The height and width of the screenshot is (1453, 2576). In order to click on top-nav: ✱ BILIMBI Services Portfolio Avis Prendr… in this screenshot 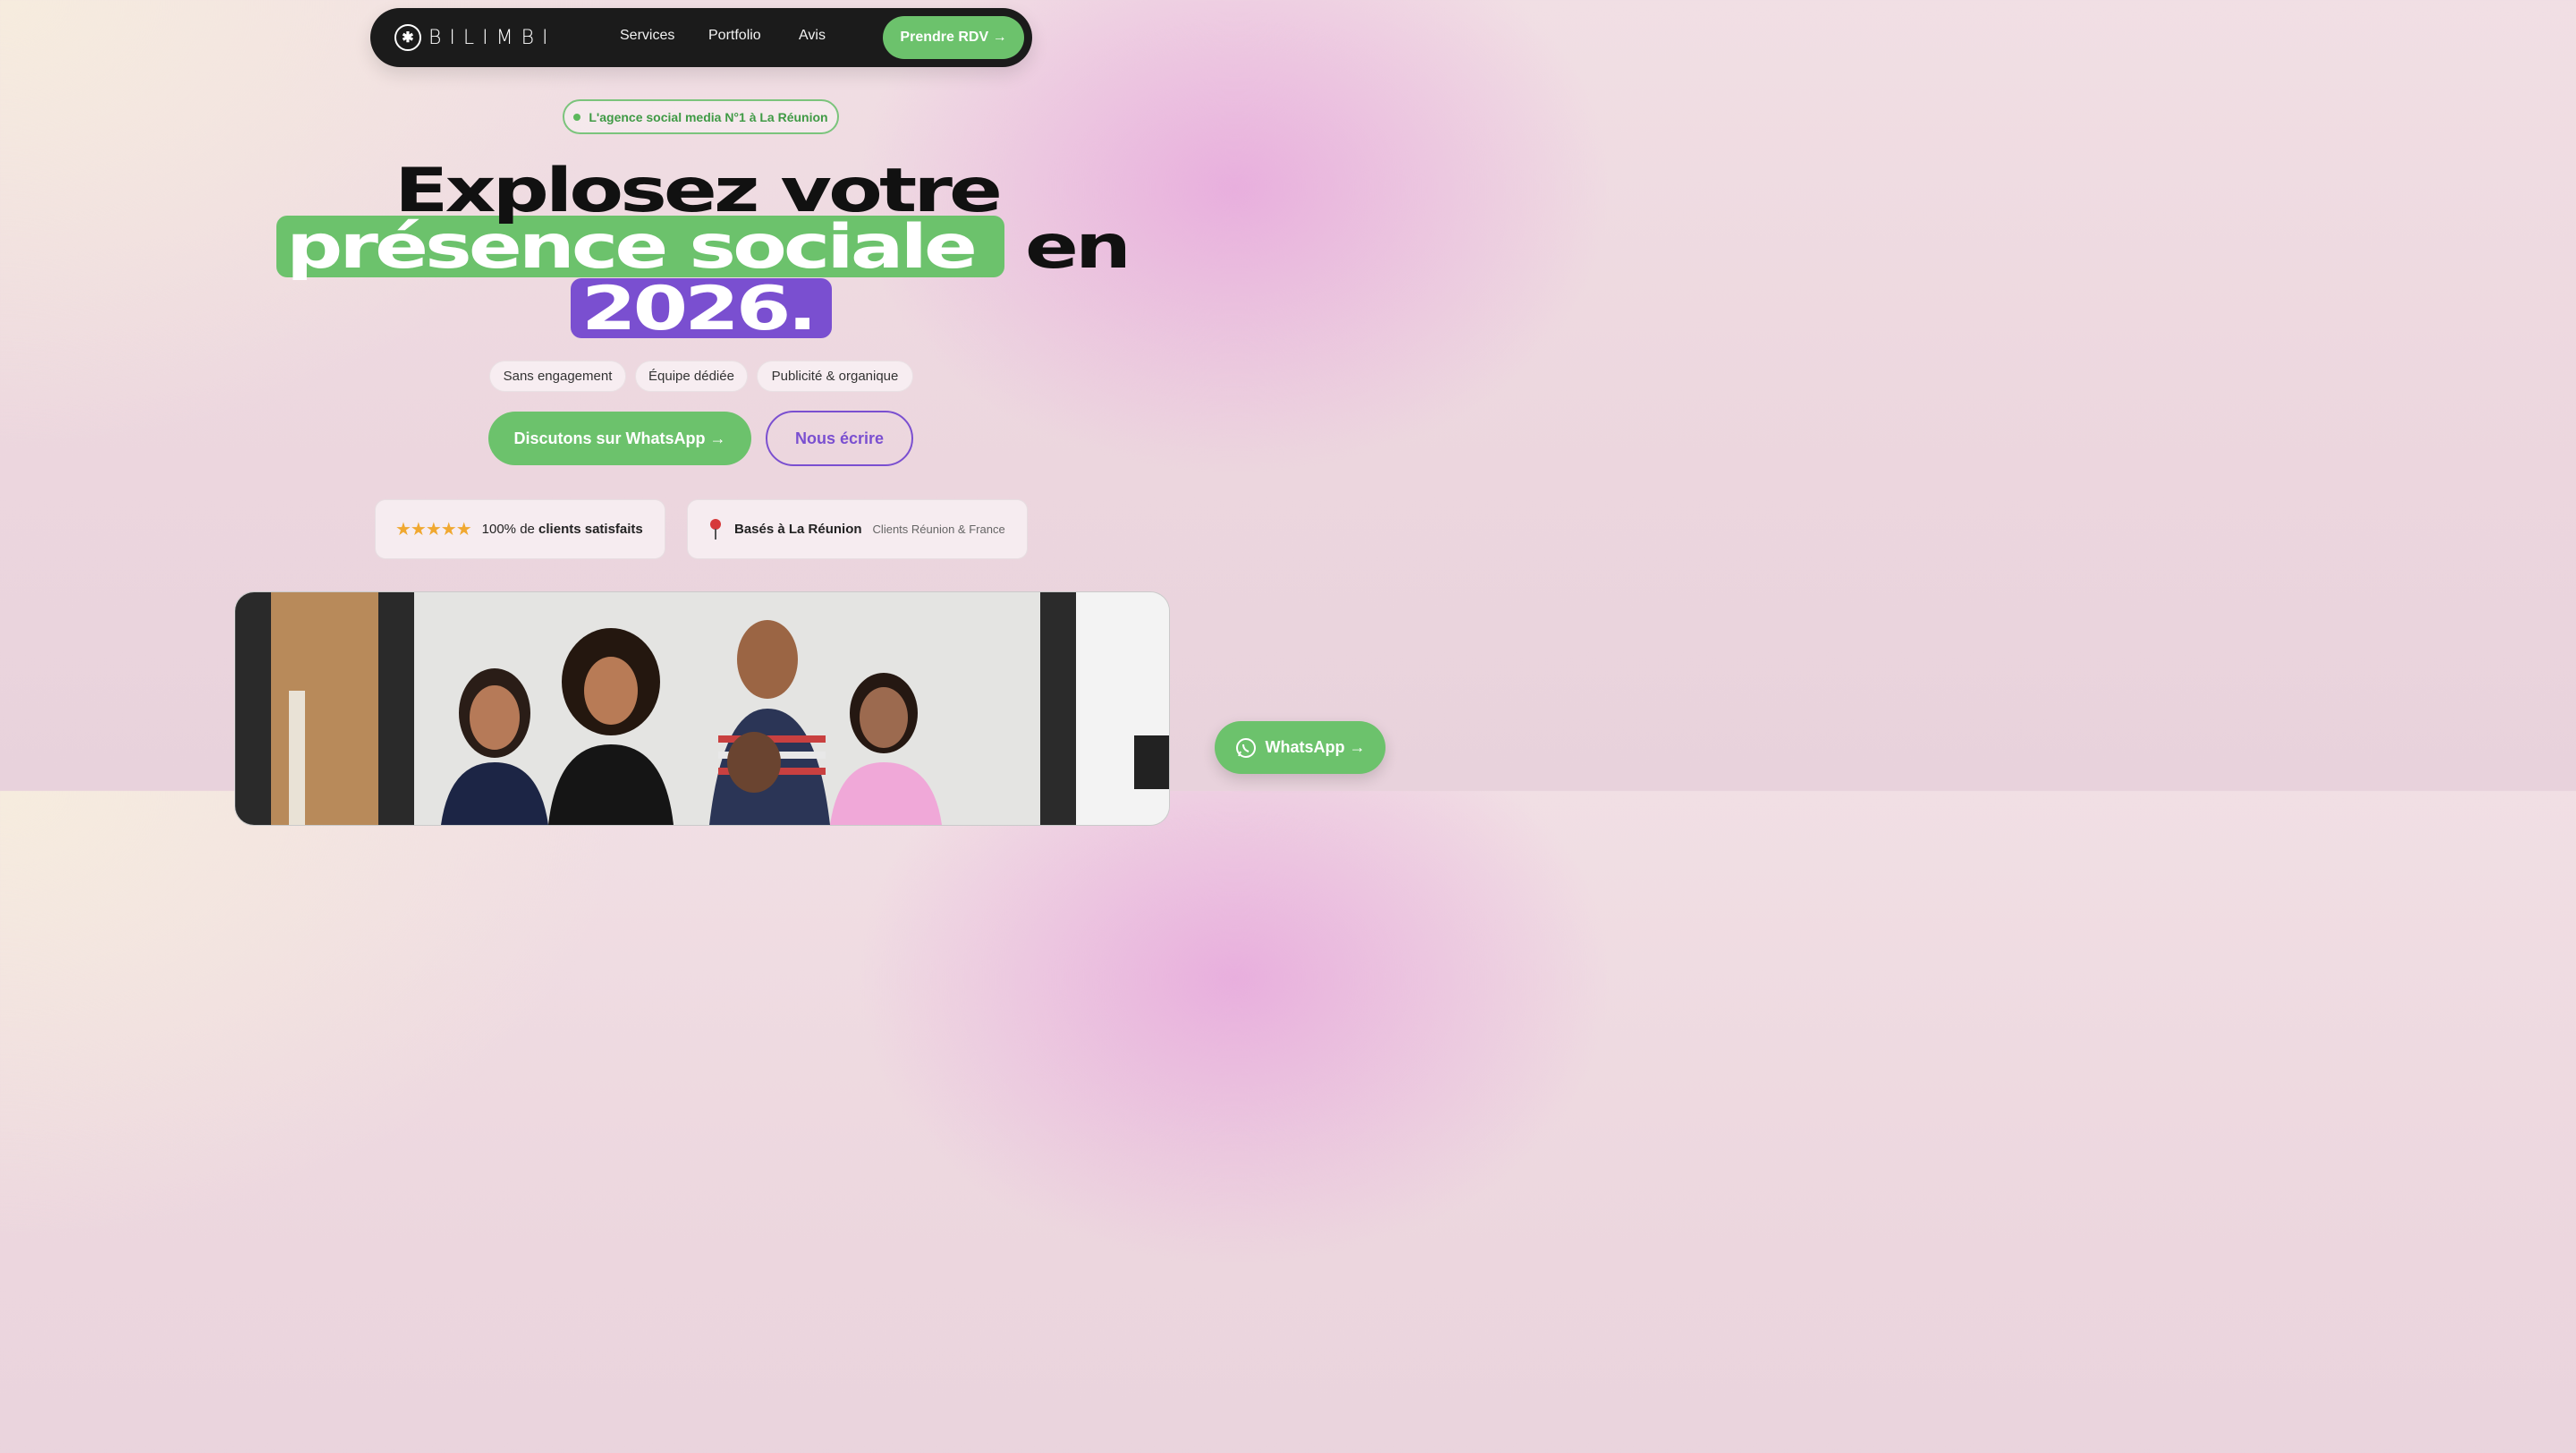, I will do `click(701, 37)`.